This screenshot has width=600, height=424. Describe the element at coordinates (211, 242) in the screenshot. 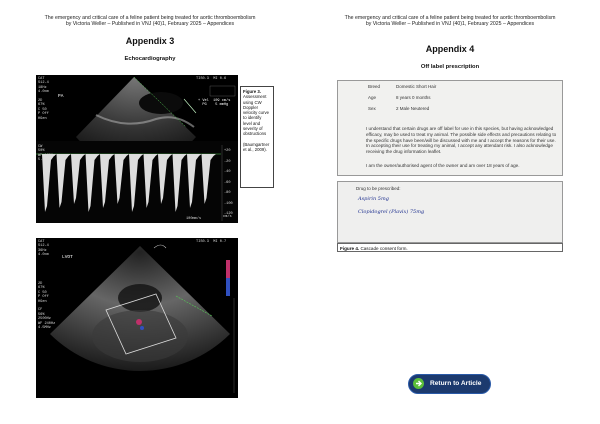

I see `overlay-top-right: TIS0.3 MI 0.7` at that location.